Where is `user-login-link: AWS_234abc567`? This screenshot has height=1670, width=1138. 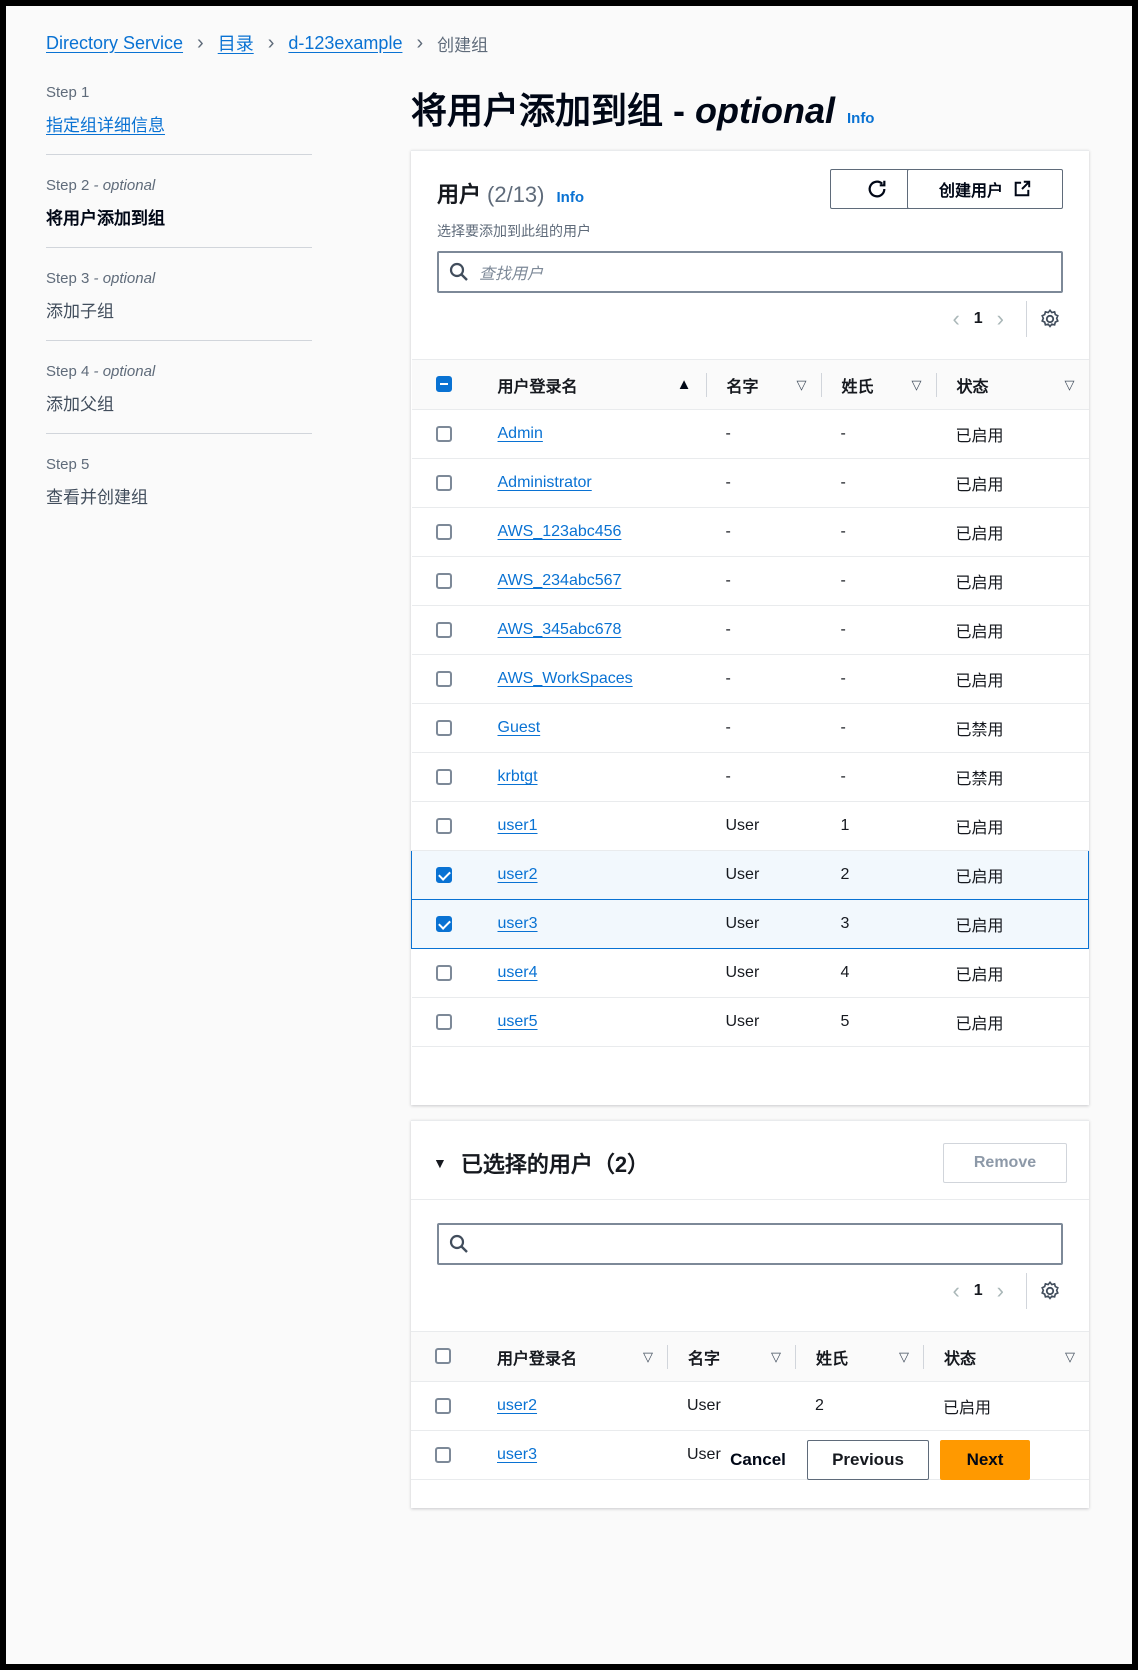
user-login-link: AWS_234abc567 is located at coordinates (560, 580).